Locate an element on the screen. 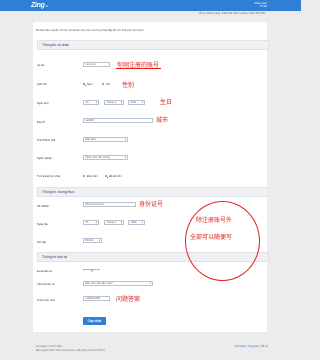 The width and height of the screenshot is (320, 360). city-select: Bắc Ninh is located at coordinates (105, 139).